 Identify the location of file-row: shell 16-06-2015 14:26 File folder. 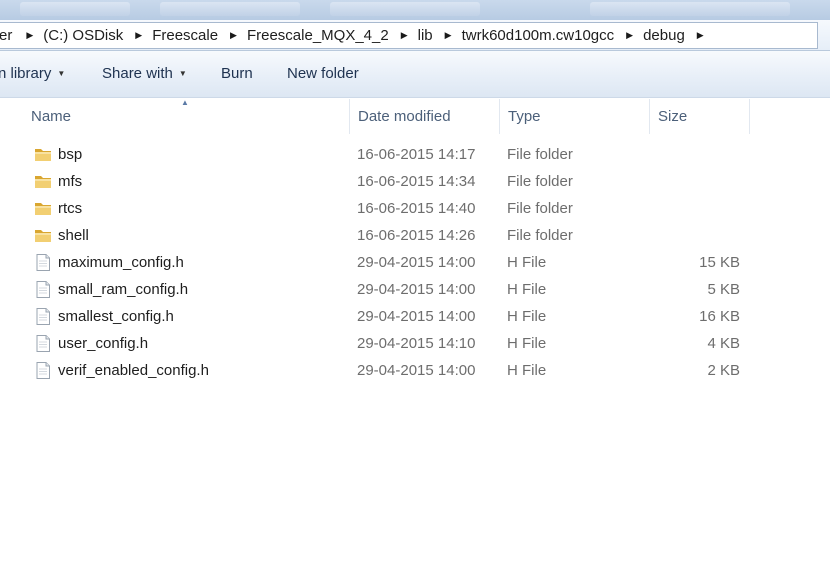
(415, 235).